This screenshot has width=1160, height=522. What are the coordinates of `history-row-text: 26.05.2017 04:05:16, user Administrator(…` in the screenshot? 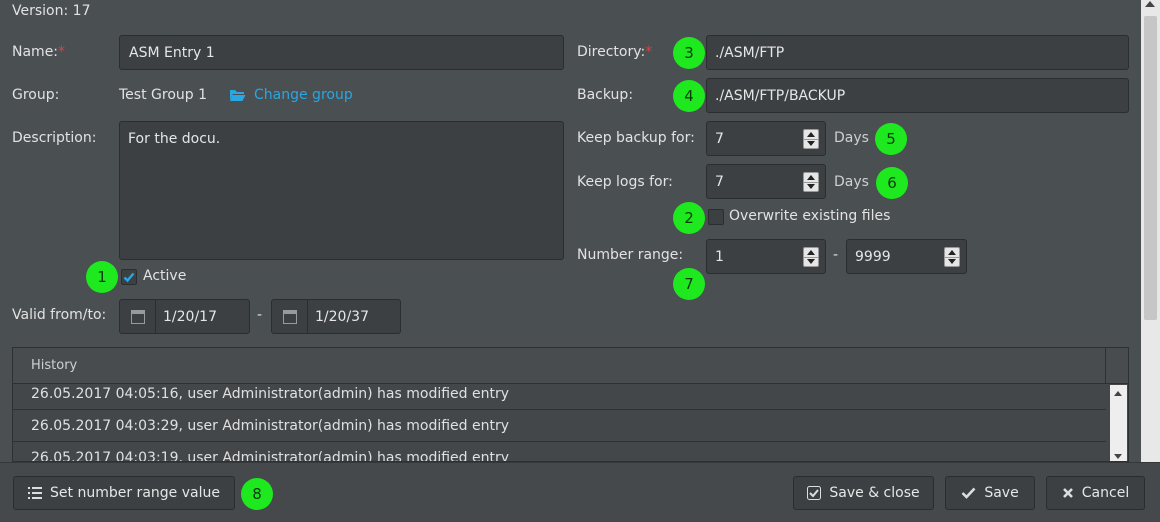 It's located at (270, 393).